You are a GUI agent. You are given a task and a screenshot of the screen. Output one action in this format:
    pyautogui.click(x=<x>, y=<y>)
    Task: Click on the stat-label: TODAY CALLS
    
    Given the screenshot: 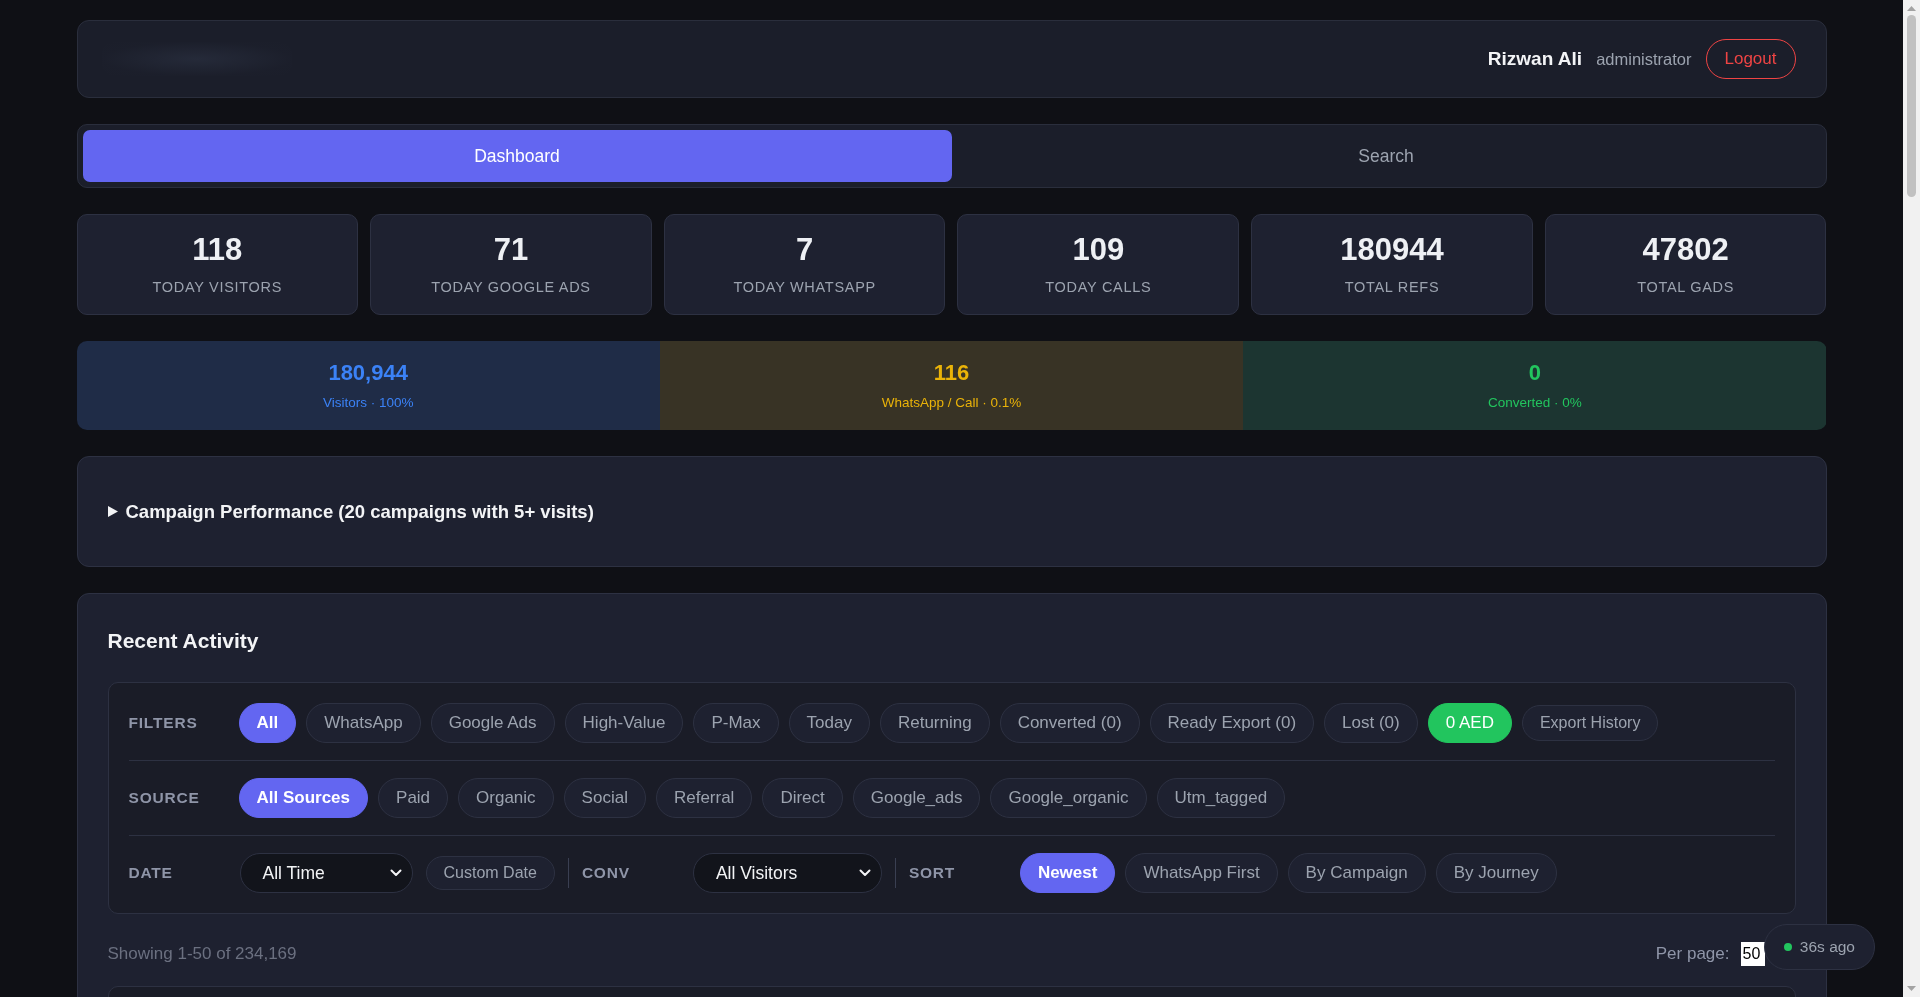 What is the action you would take?
    pyautogui.click(x=1098, y=287)
    